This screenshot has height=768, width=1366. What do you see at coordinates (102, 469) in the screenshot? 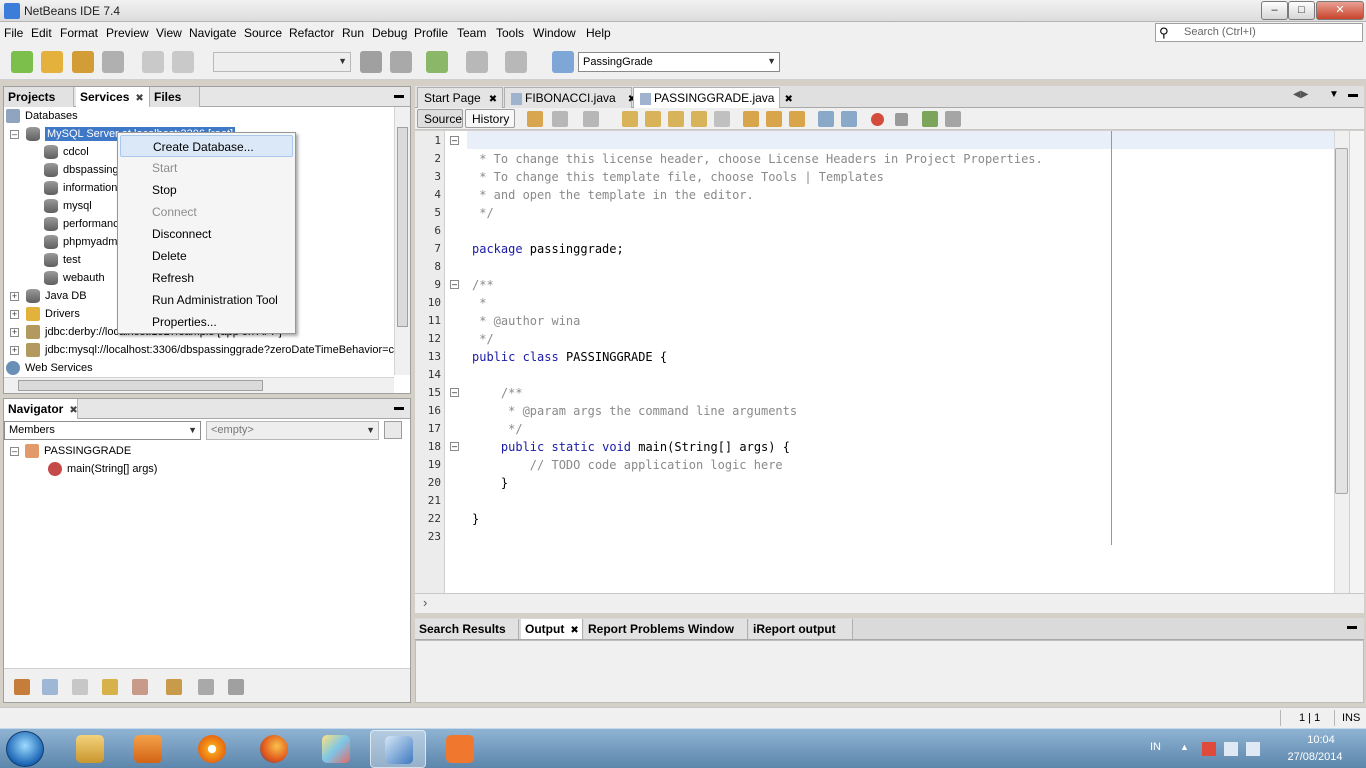
I see `navigator-method-node: main(String[] args)` at bounding box center [102, 469].